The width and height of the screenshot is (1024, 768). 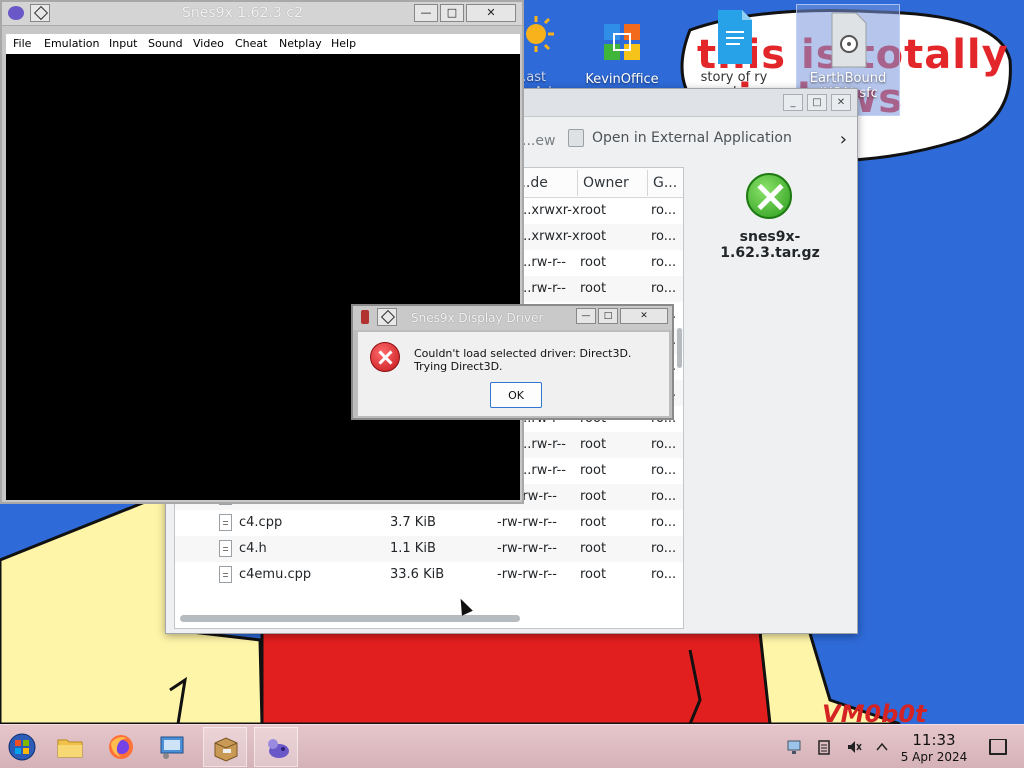 I want to click on rom-file-icon, so click(x=848, y=39).